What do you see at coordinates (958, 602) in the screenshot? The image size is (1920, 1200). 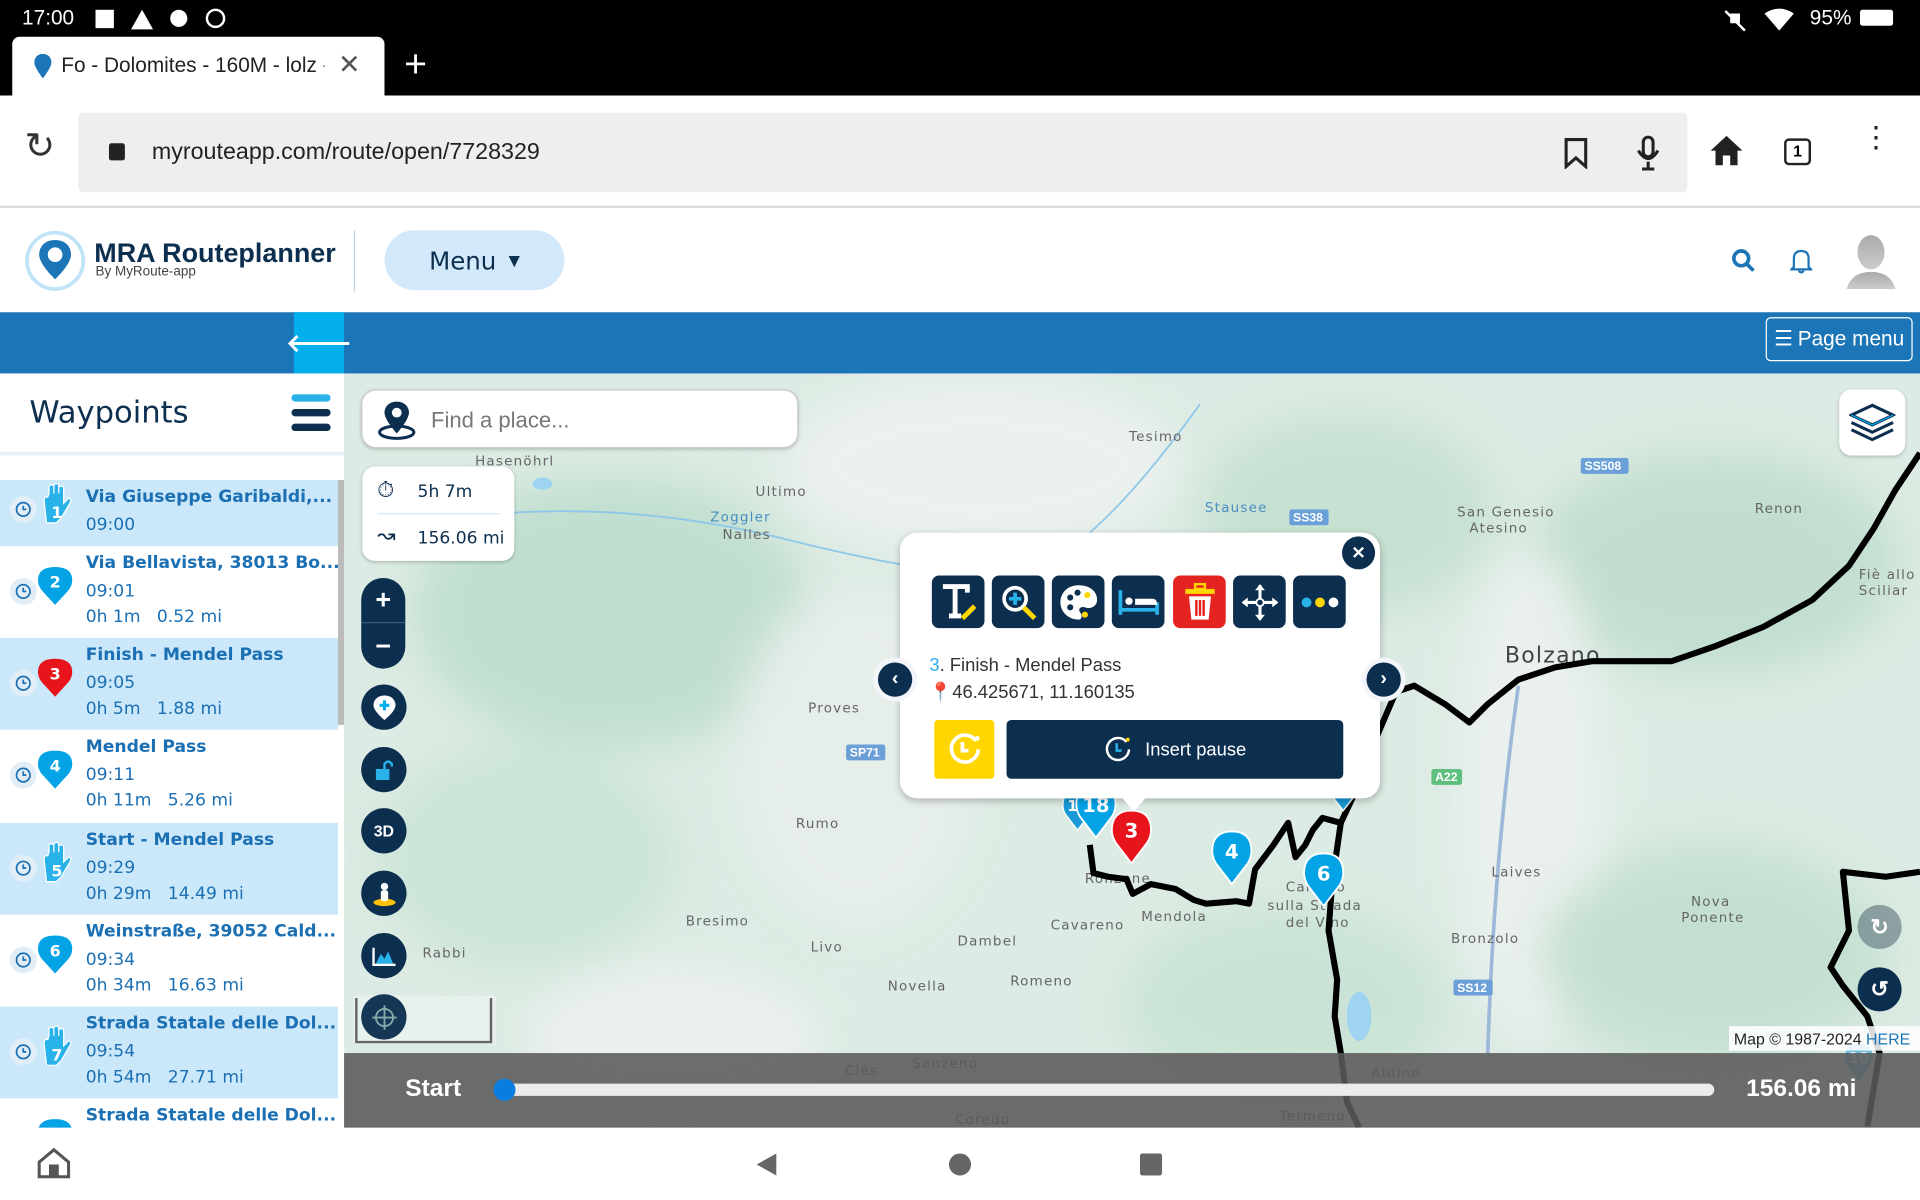 I see `edit-name-button` at bounding box center [958, 602].